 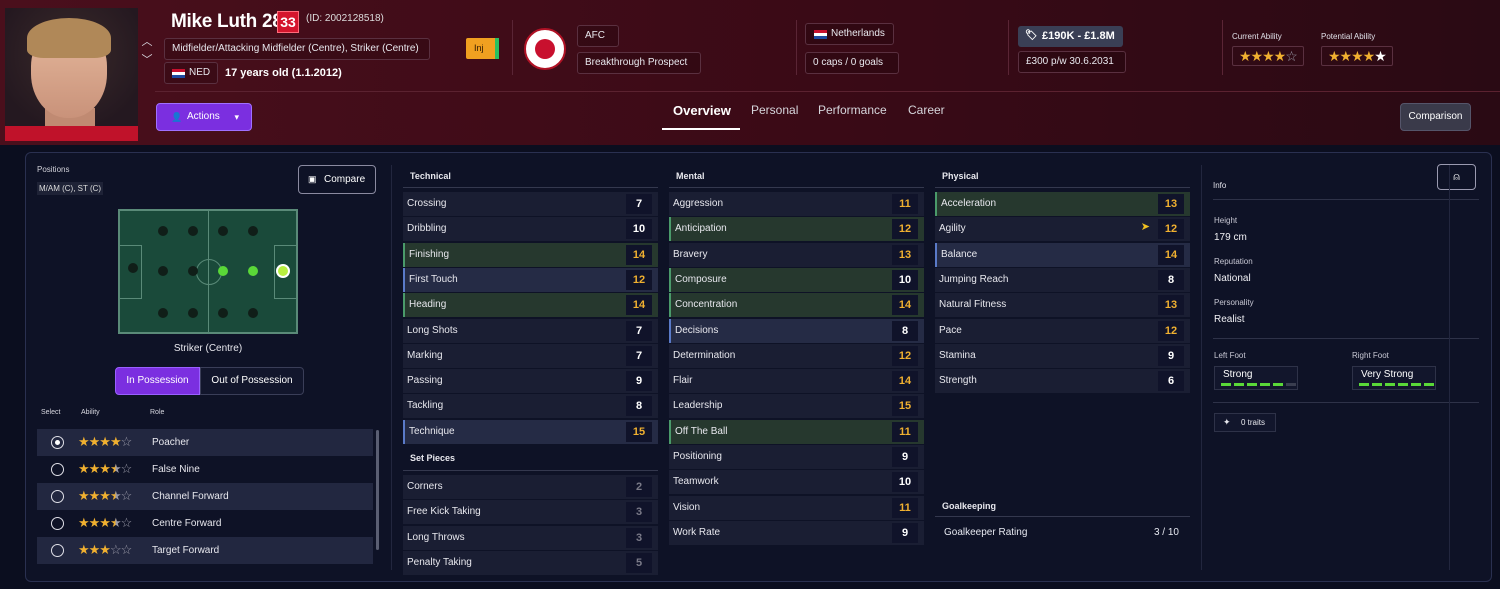 I want to click on attribute-row: Determination 12, so click(x=796, y=355).